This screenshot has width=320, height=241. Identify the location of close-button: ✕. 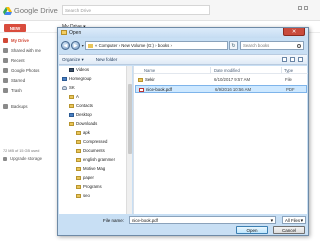
(294, 32).